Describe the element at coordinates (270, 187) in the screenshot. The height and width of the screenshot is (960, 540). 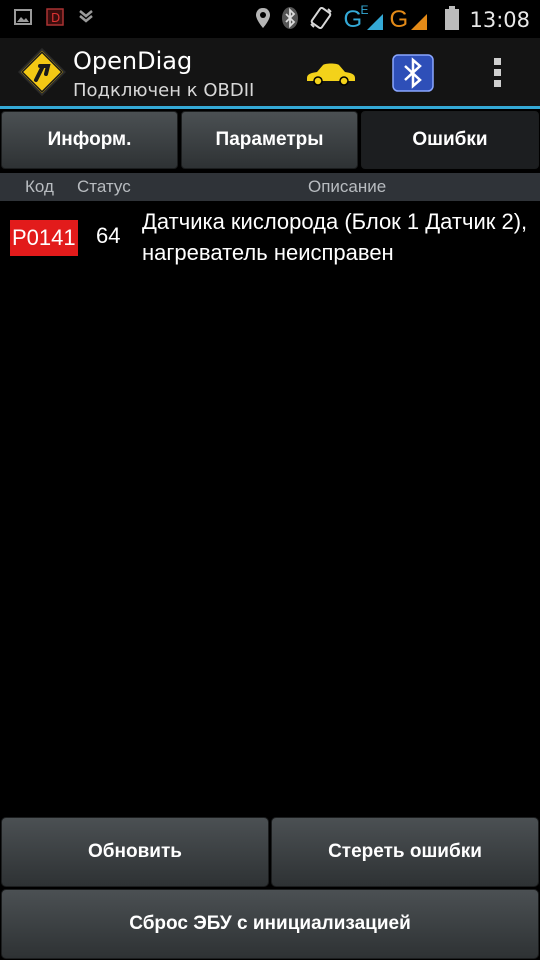
I see `error-table-header: Код Статус Описание` at that location.